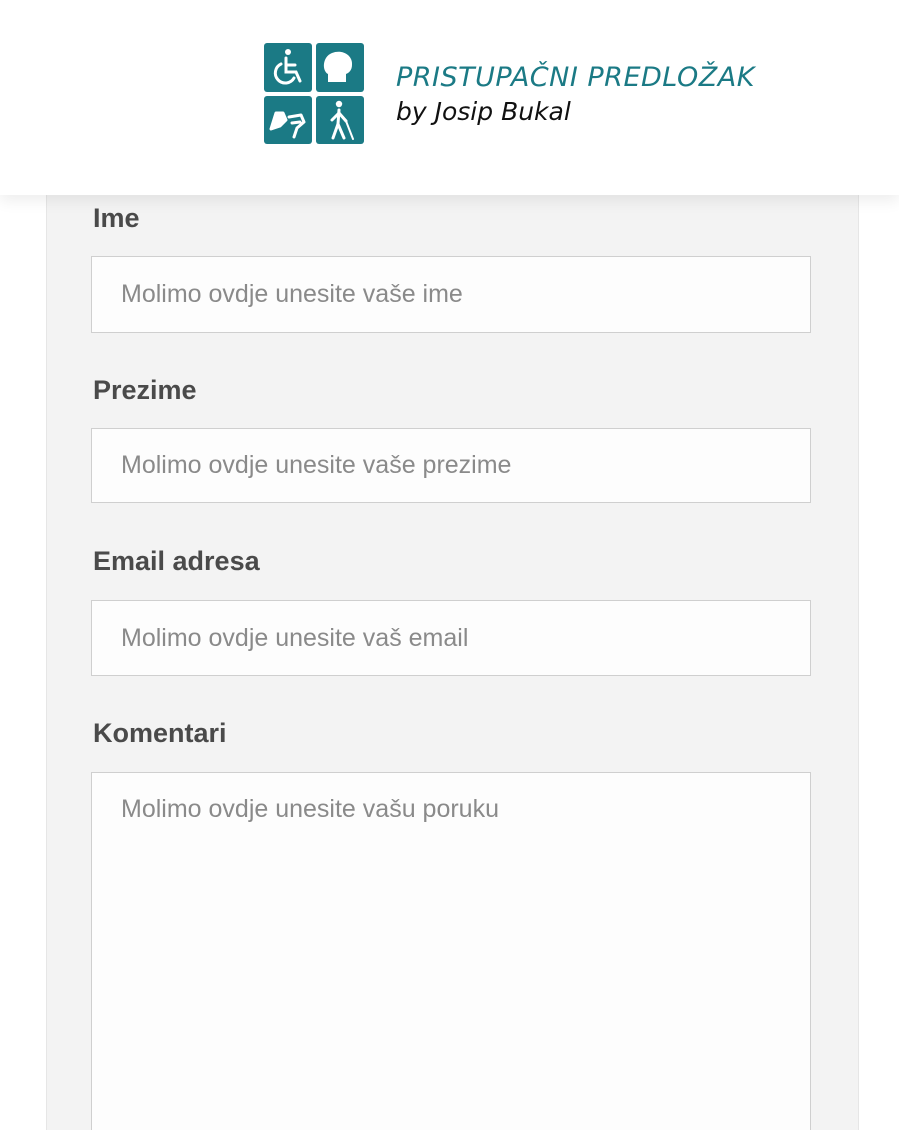  Describe the element at coordinates (451, 638) in the screenshot. I see `email-input` at that location.